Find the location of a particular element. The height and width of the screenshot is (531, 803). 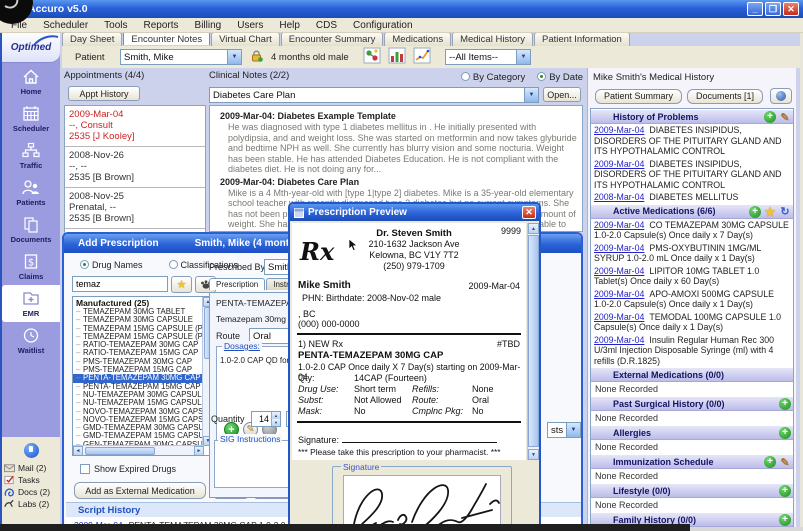

medications-section-header: Active Medications (6/6) is located at coordinates (692, 211).